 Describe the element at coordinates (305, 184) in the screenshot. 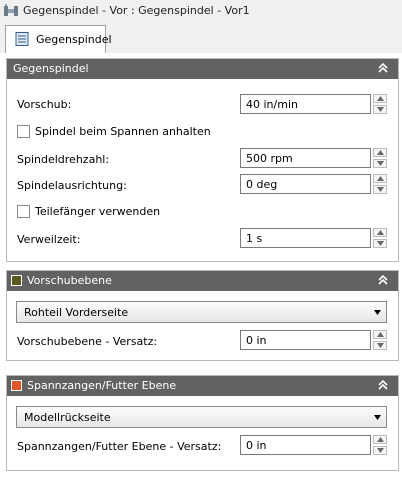

I see `ausrichtung-input` at that location.